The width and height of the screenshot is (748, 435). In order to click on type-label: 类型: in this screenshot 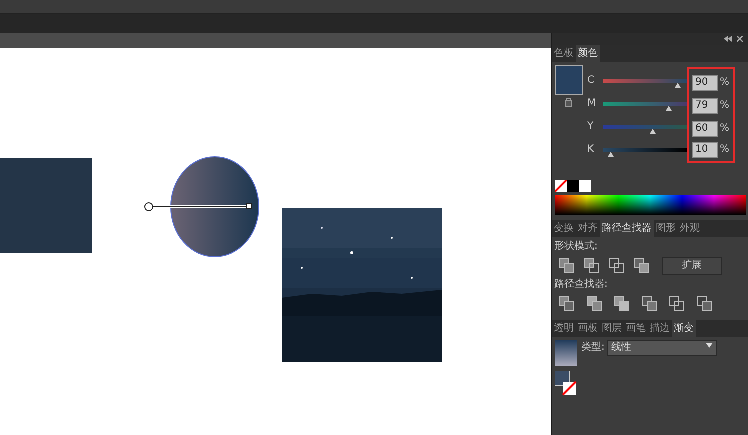, I will do `click(593, 347)`.